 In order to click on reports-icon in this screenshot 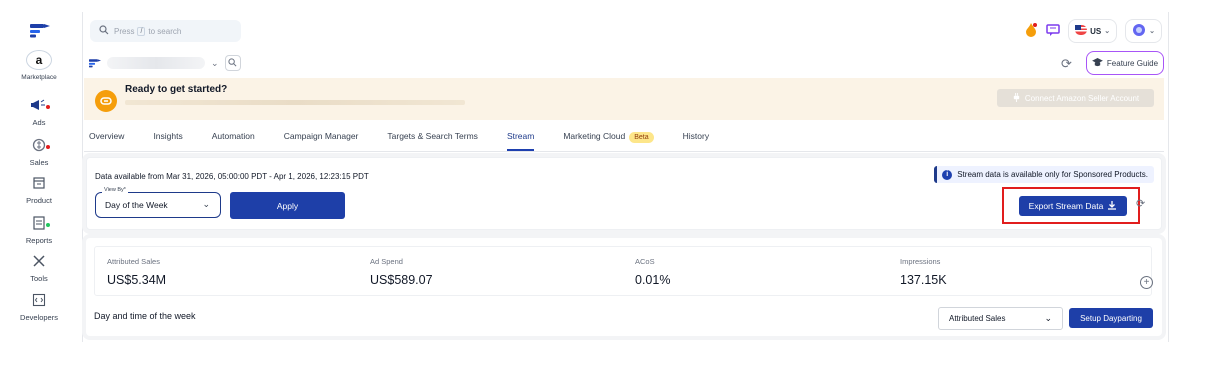, I will do `click(39, 225)`.